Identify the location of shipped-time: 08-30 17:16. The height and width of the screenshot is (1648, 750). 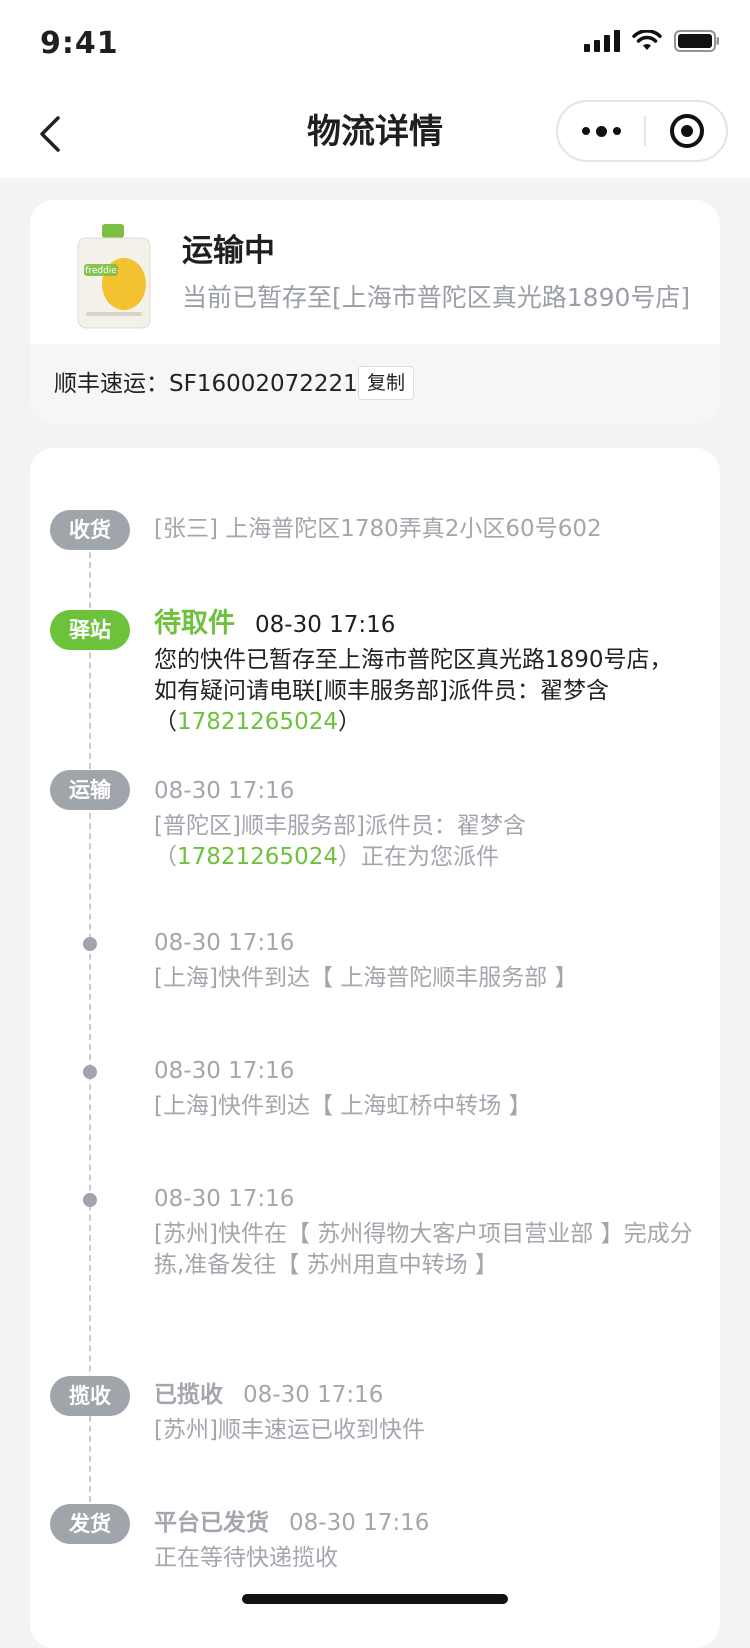
(359, 1523).